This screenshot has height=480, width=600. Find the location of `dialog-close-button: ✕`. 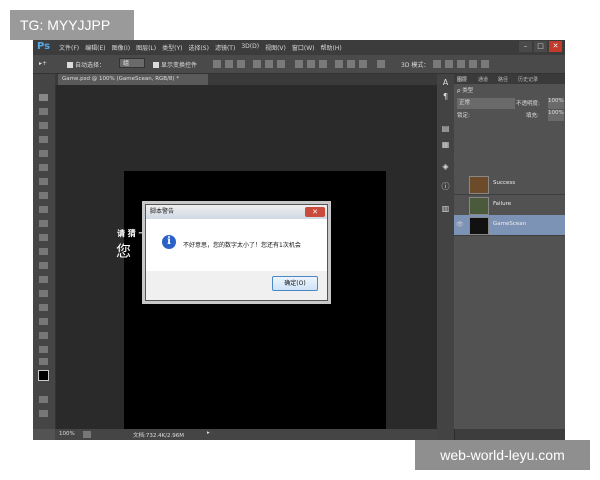

dialog-close-button: ✕ is located at coordinates (315, 212).